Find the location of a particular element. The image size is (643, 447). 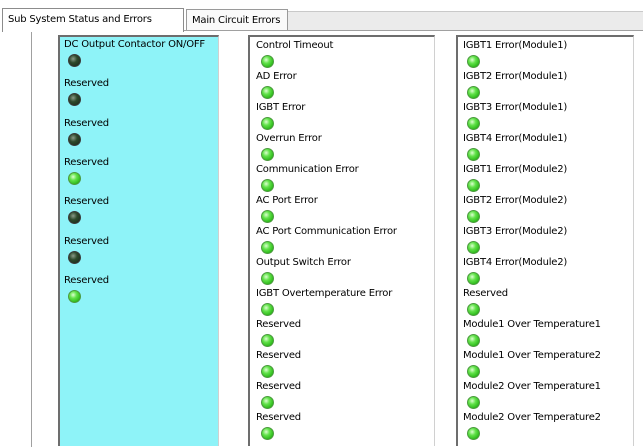

indicator-label: IGBT1 Error(Module1) is located at coordinates (515, 45).